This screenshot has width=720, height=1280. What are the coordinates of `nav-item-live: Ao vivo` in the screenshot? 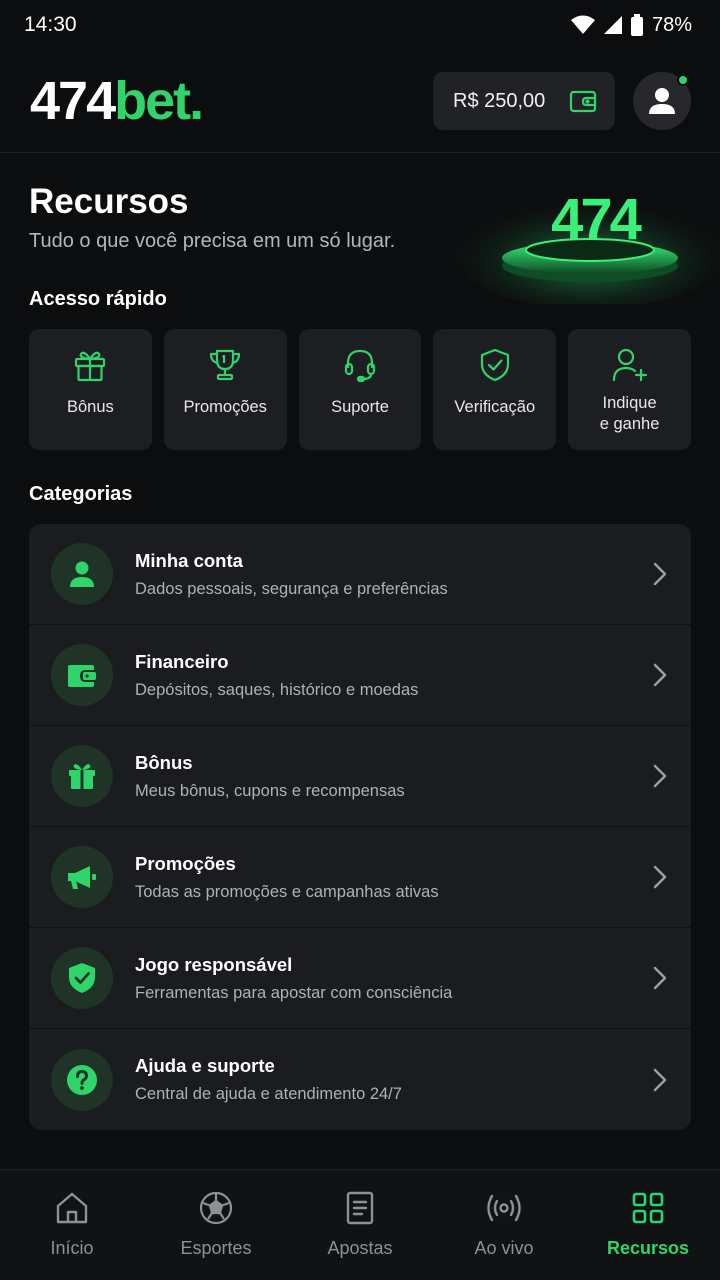 It's located at (504, 1225).